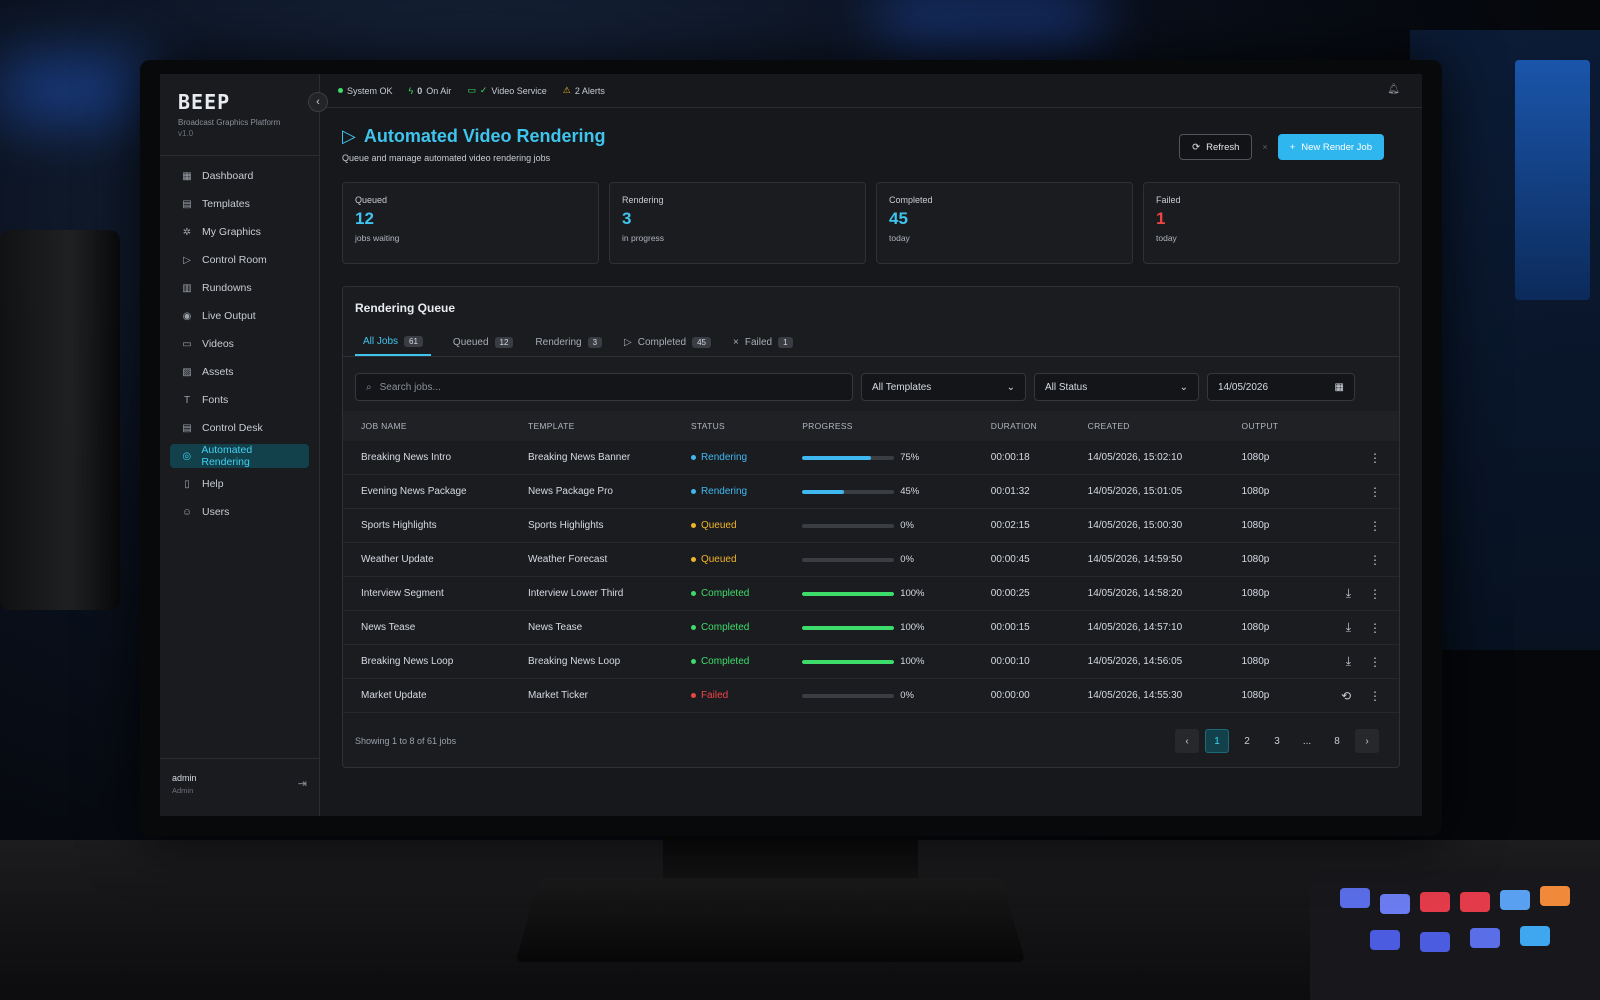  I want to click on sidebar-item-label: Help, so click(213, 484).